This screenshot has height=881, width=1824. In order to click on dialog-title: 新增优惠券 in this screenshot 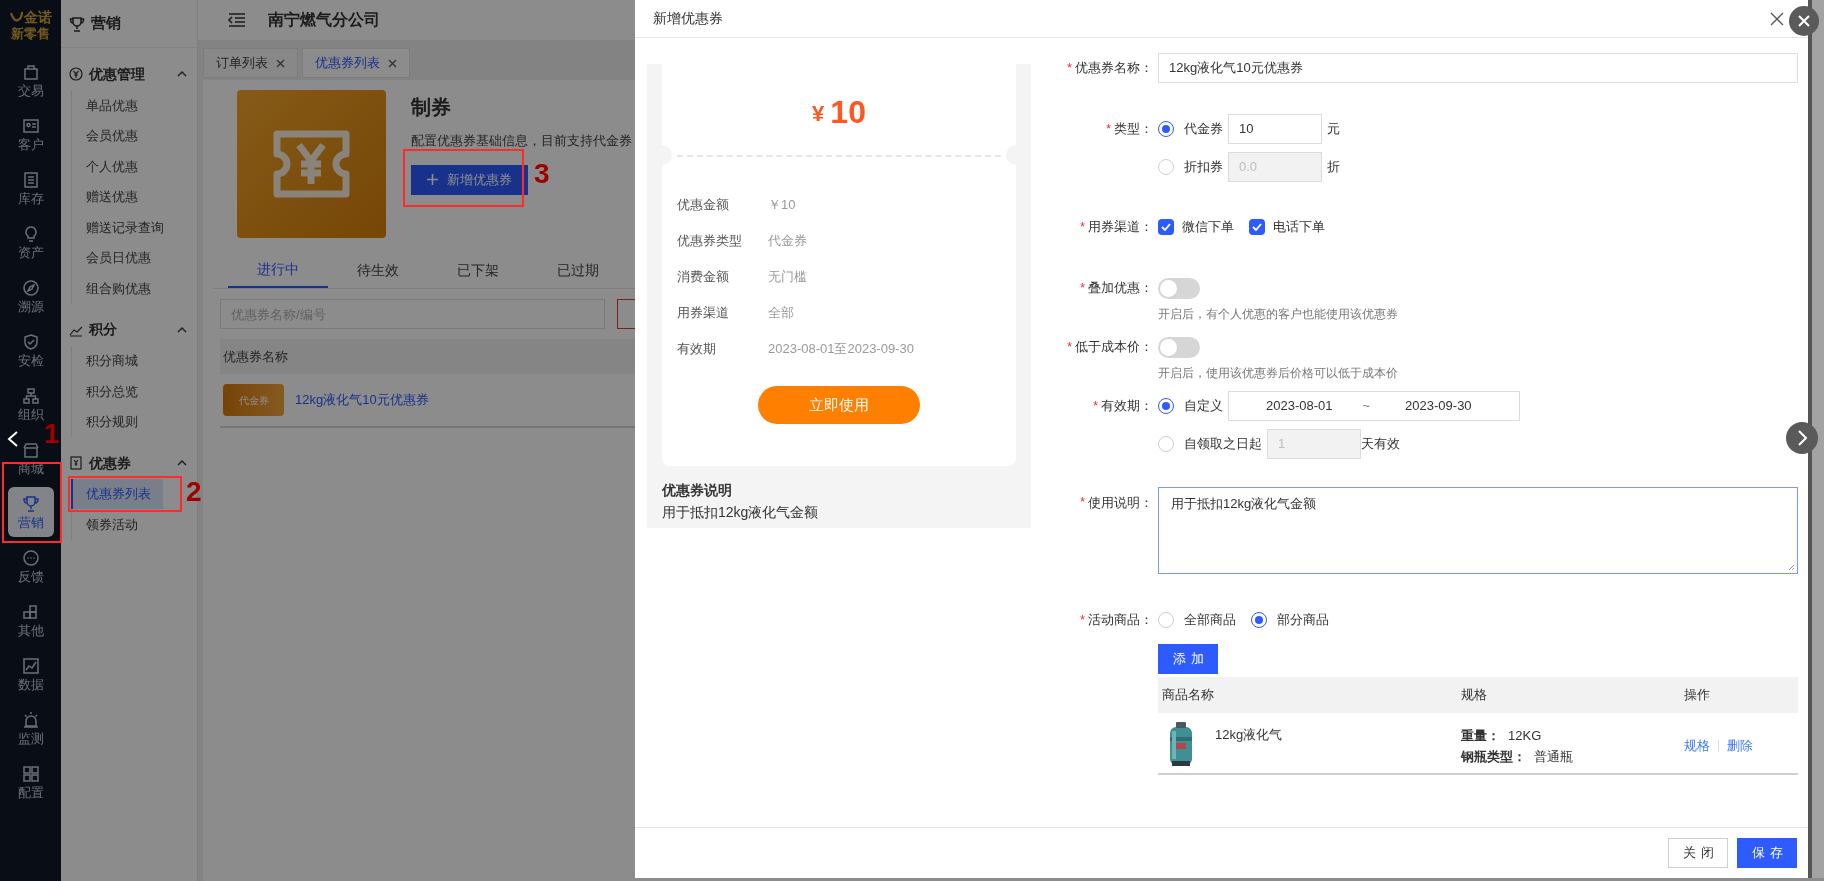, I will do `click(688, 18)`.